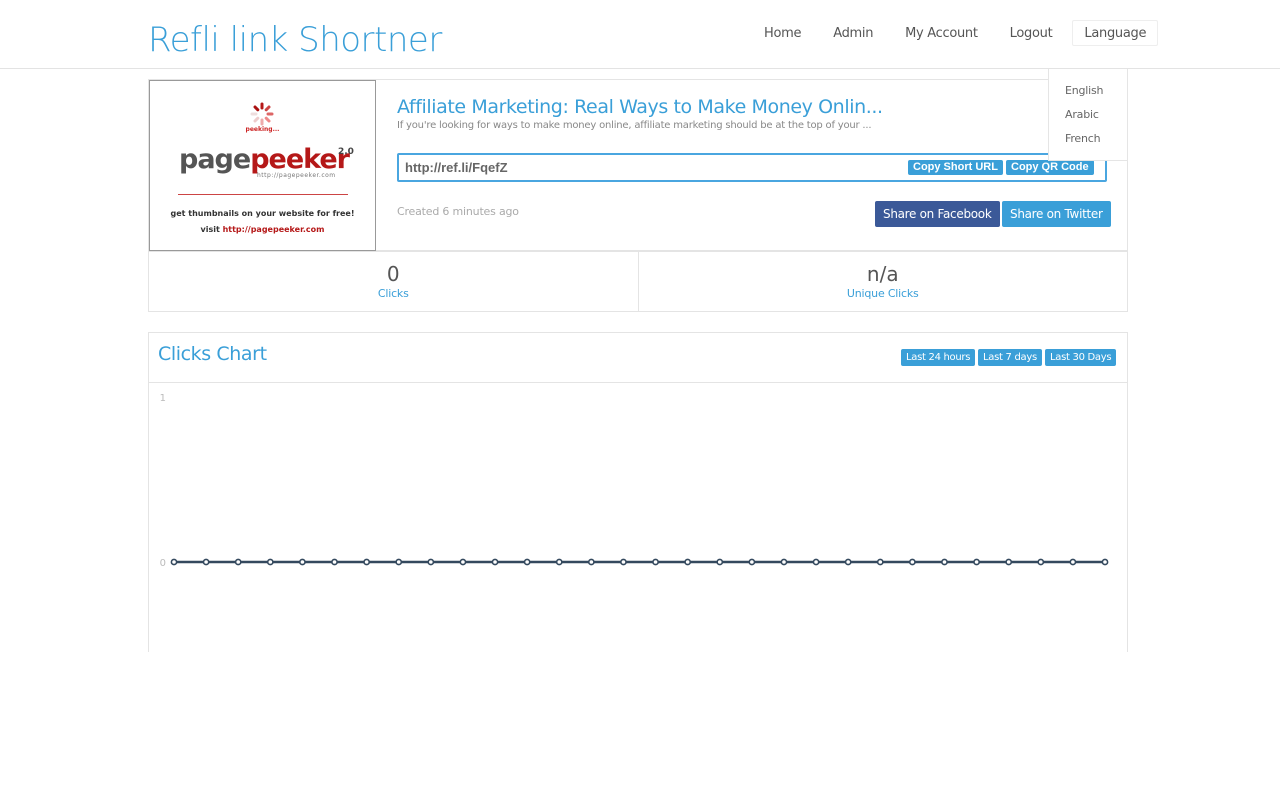 The image size is (1280, 800). What do you see at coordinates (1115, 33) in the screenshot?
I see `nav-language-dropdown: Language` at bounding box center [1115, 33].